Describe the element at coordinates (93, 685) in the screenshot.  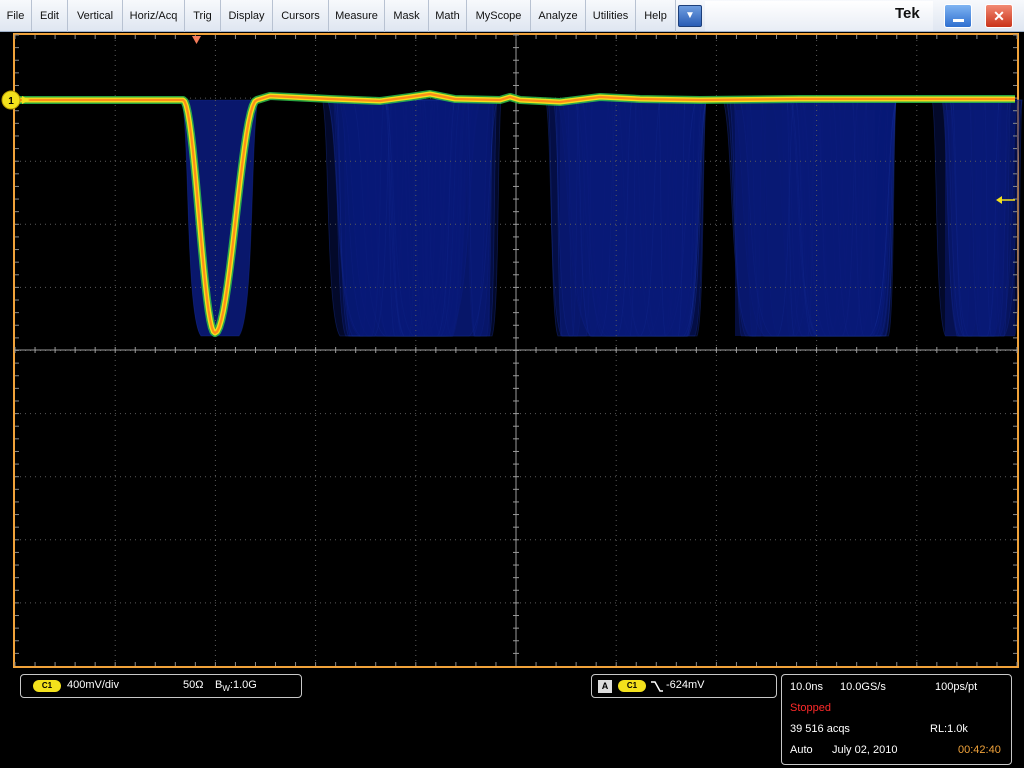
I see `vertical-scale: 400mV/div` at that location.